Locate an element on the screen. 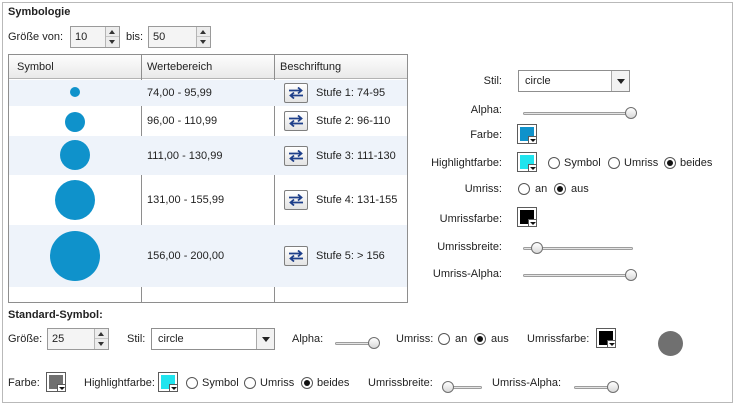 This screenshot has height=406, width=736. size-from-buttons is located at coordinates (112, 37).